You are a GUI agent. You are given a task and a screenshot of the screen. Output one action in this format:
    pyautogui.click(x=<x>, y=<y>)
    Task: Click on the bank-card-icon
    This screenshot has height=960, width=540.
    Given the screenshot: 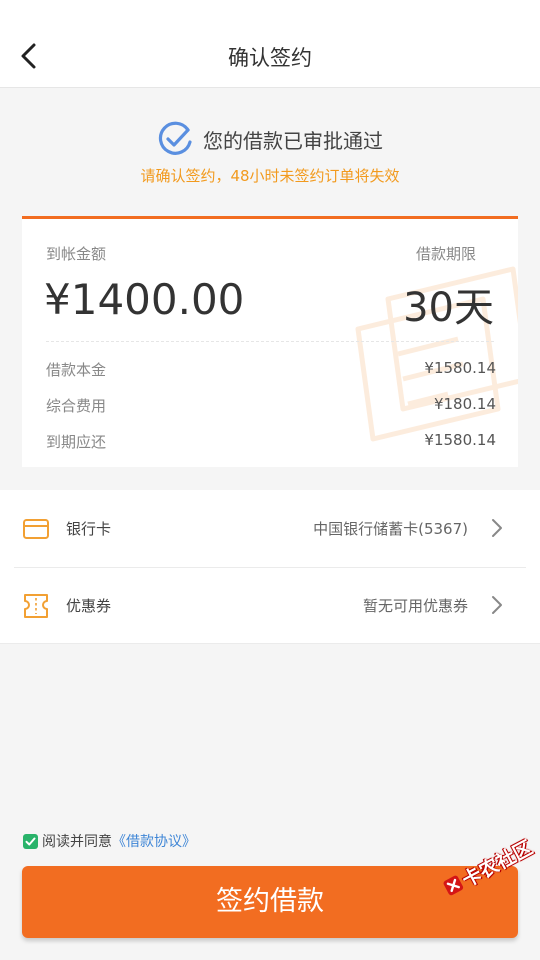 What is the action you would take?
    pyautogui.click(x=36, y=529)
    